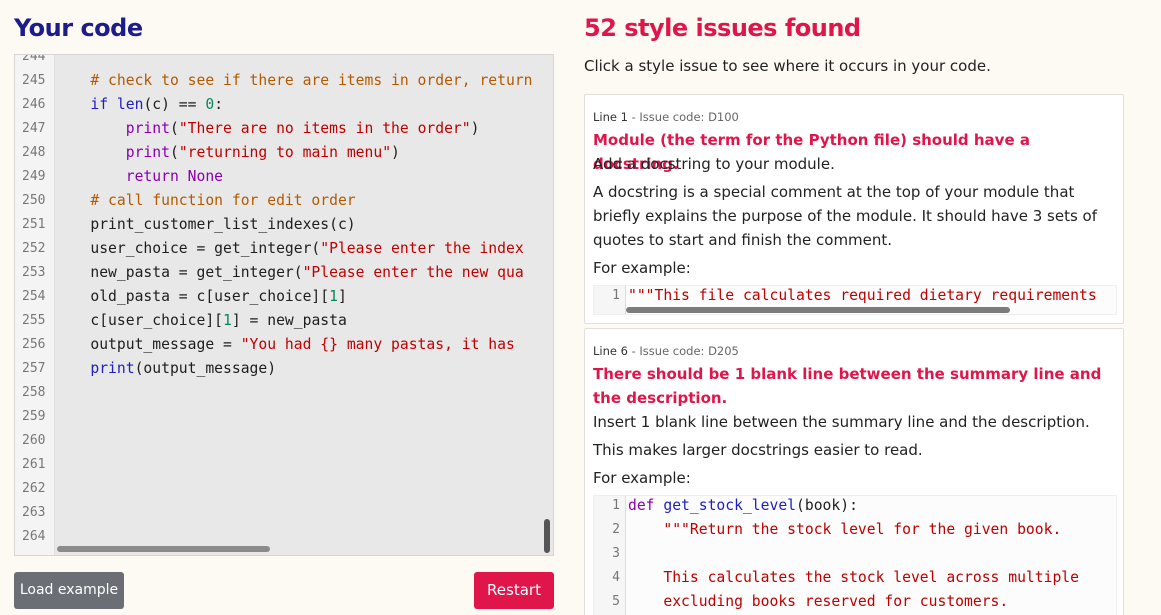 This screenshot has height=615, width=1161. What do you see at coordinates (610, 117) in the screenshot?
I see `issue-line: Line 1` at bounding box center [610, 117].